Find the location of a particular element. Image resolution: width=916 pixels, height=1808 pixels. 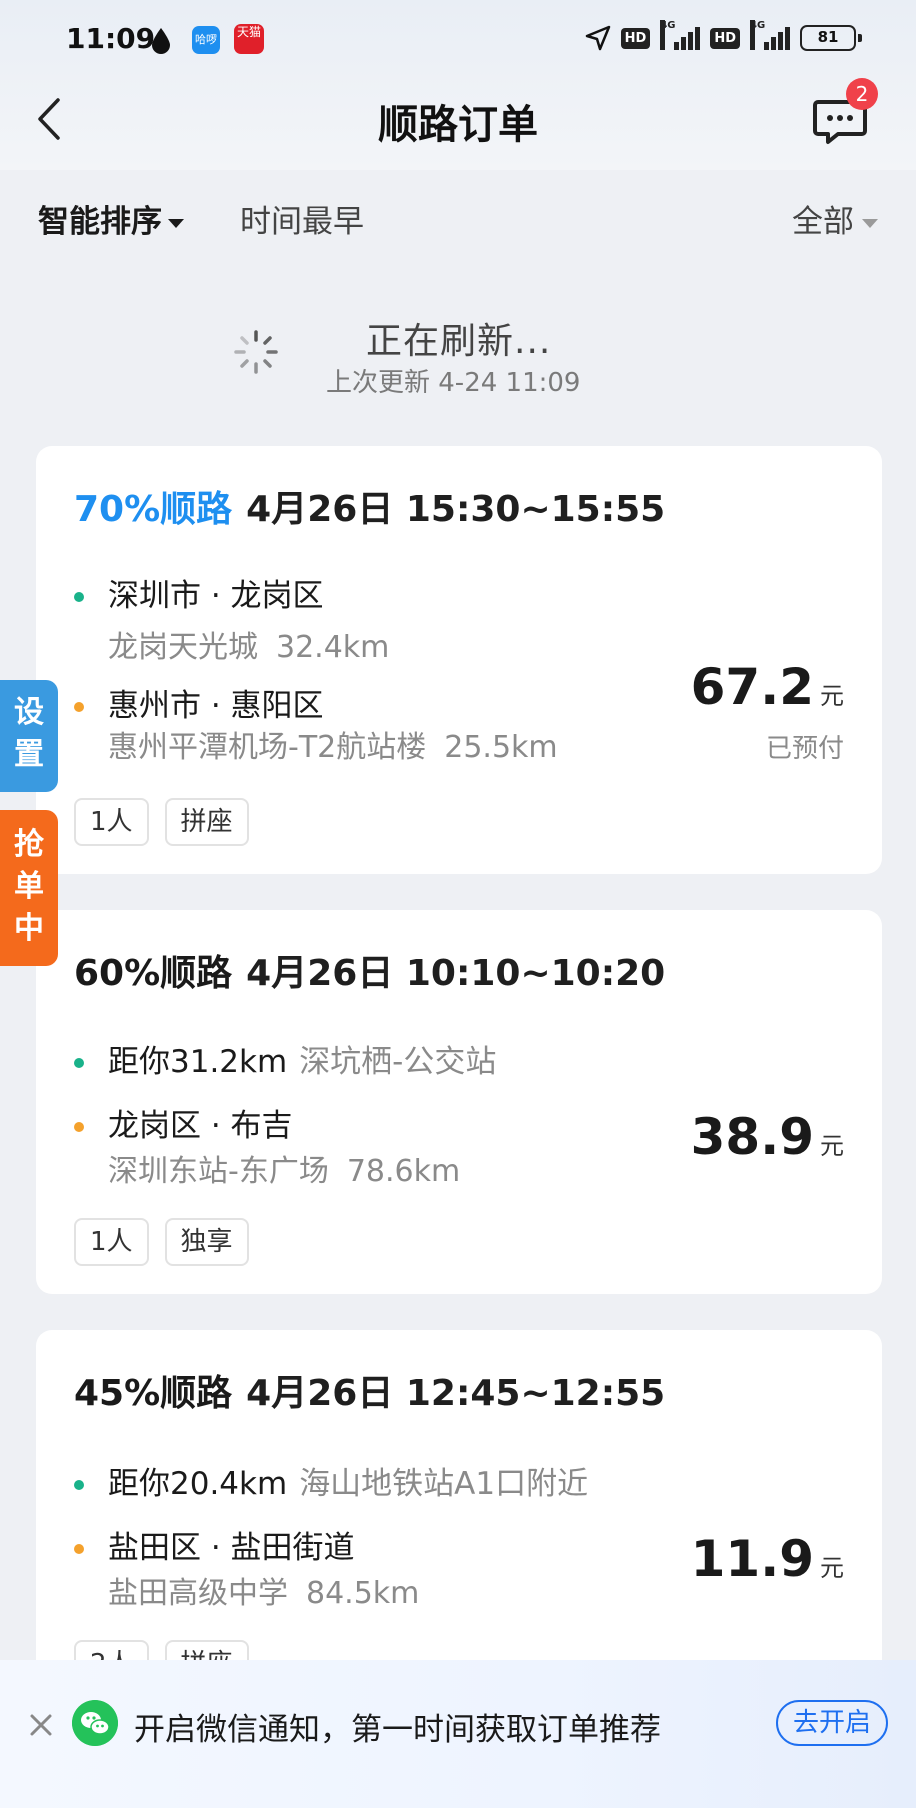

destination-detail-line: 深圳东站-东广场 78.6km is located at coordinates (284, 1168).